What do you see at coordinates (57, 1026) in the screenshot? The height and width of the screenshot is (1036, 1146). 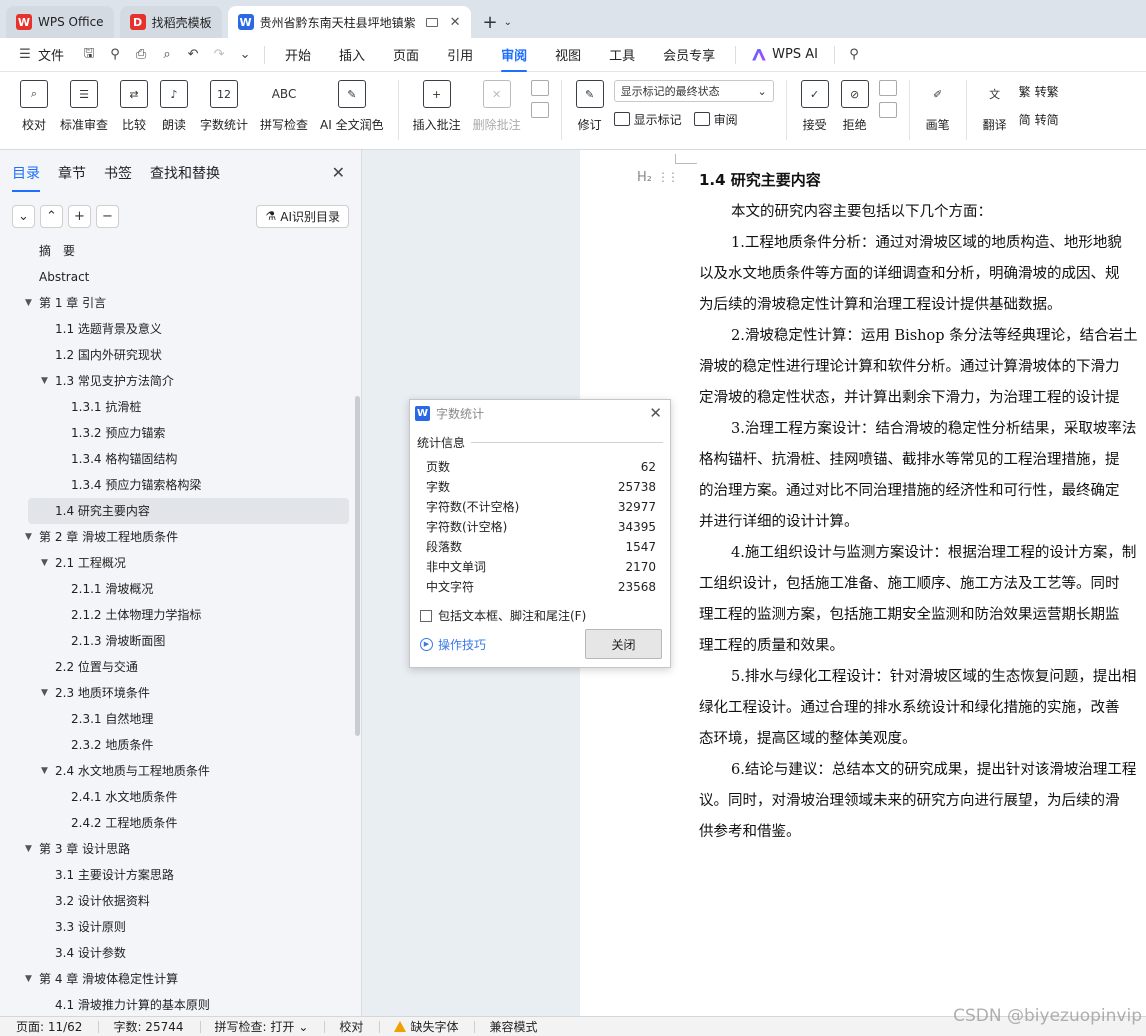 I see `page-indicator: 页面: 11/62` at bounding box center [57, 1026].